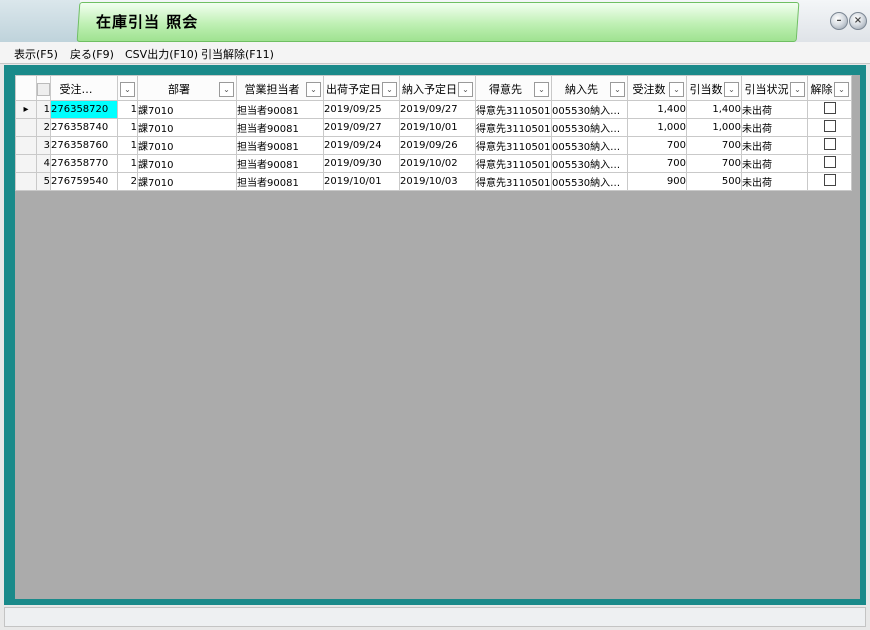 The height and width of the screenshot is (630, 870). I want to click on cell-ship-date: 2019/09/25, so click(361, 109).